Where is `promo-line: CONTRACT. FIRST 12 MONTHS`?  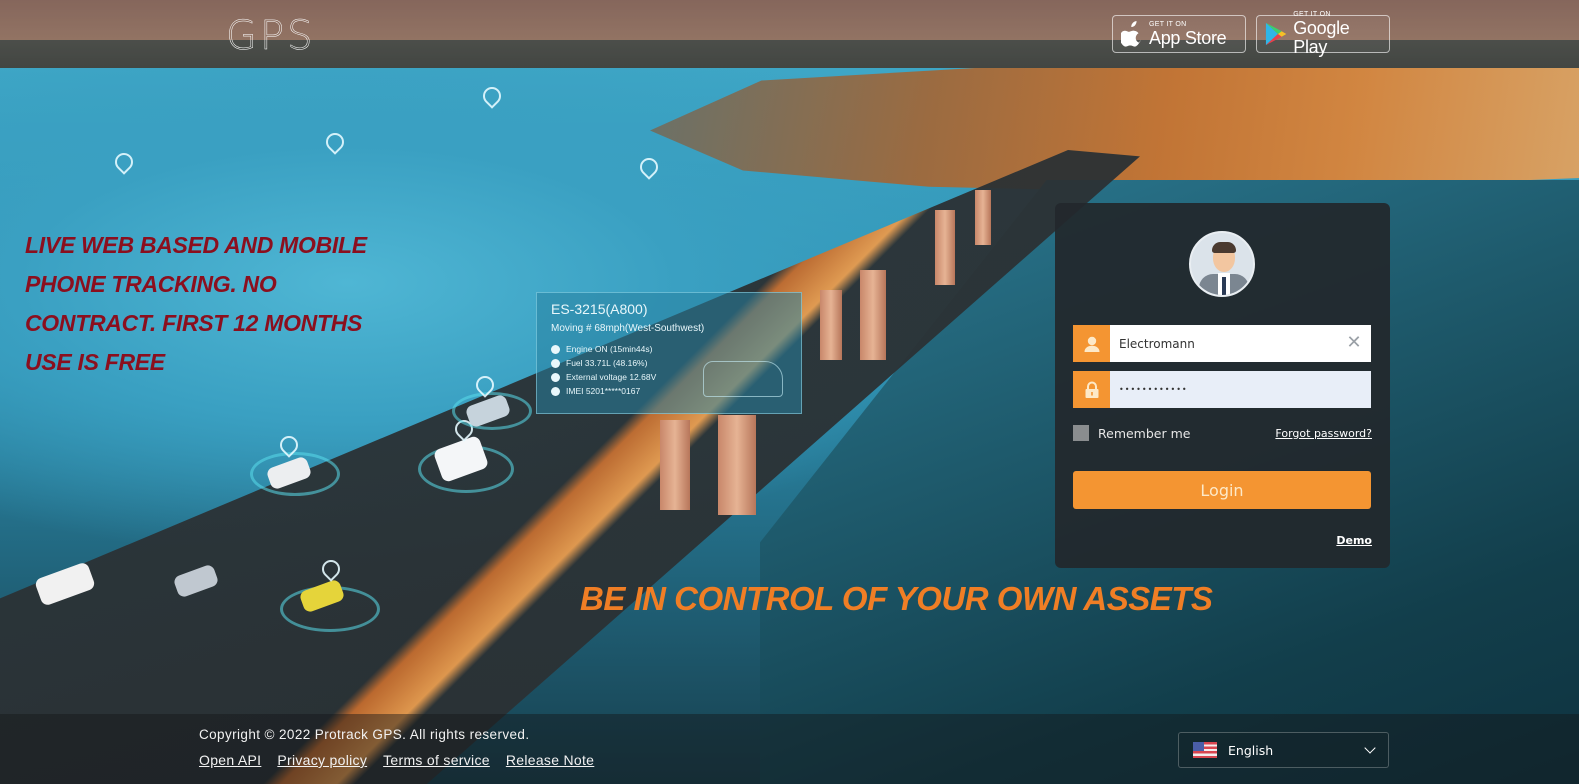 promo-line: CONTRACT. FIRST 12 MONTHS is located at coordinates (194, 323).